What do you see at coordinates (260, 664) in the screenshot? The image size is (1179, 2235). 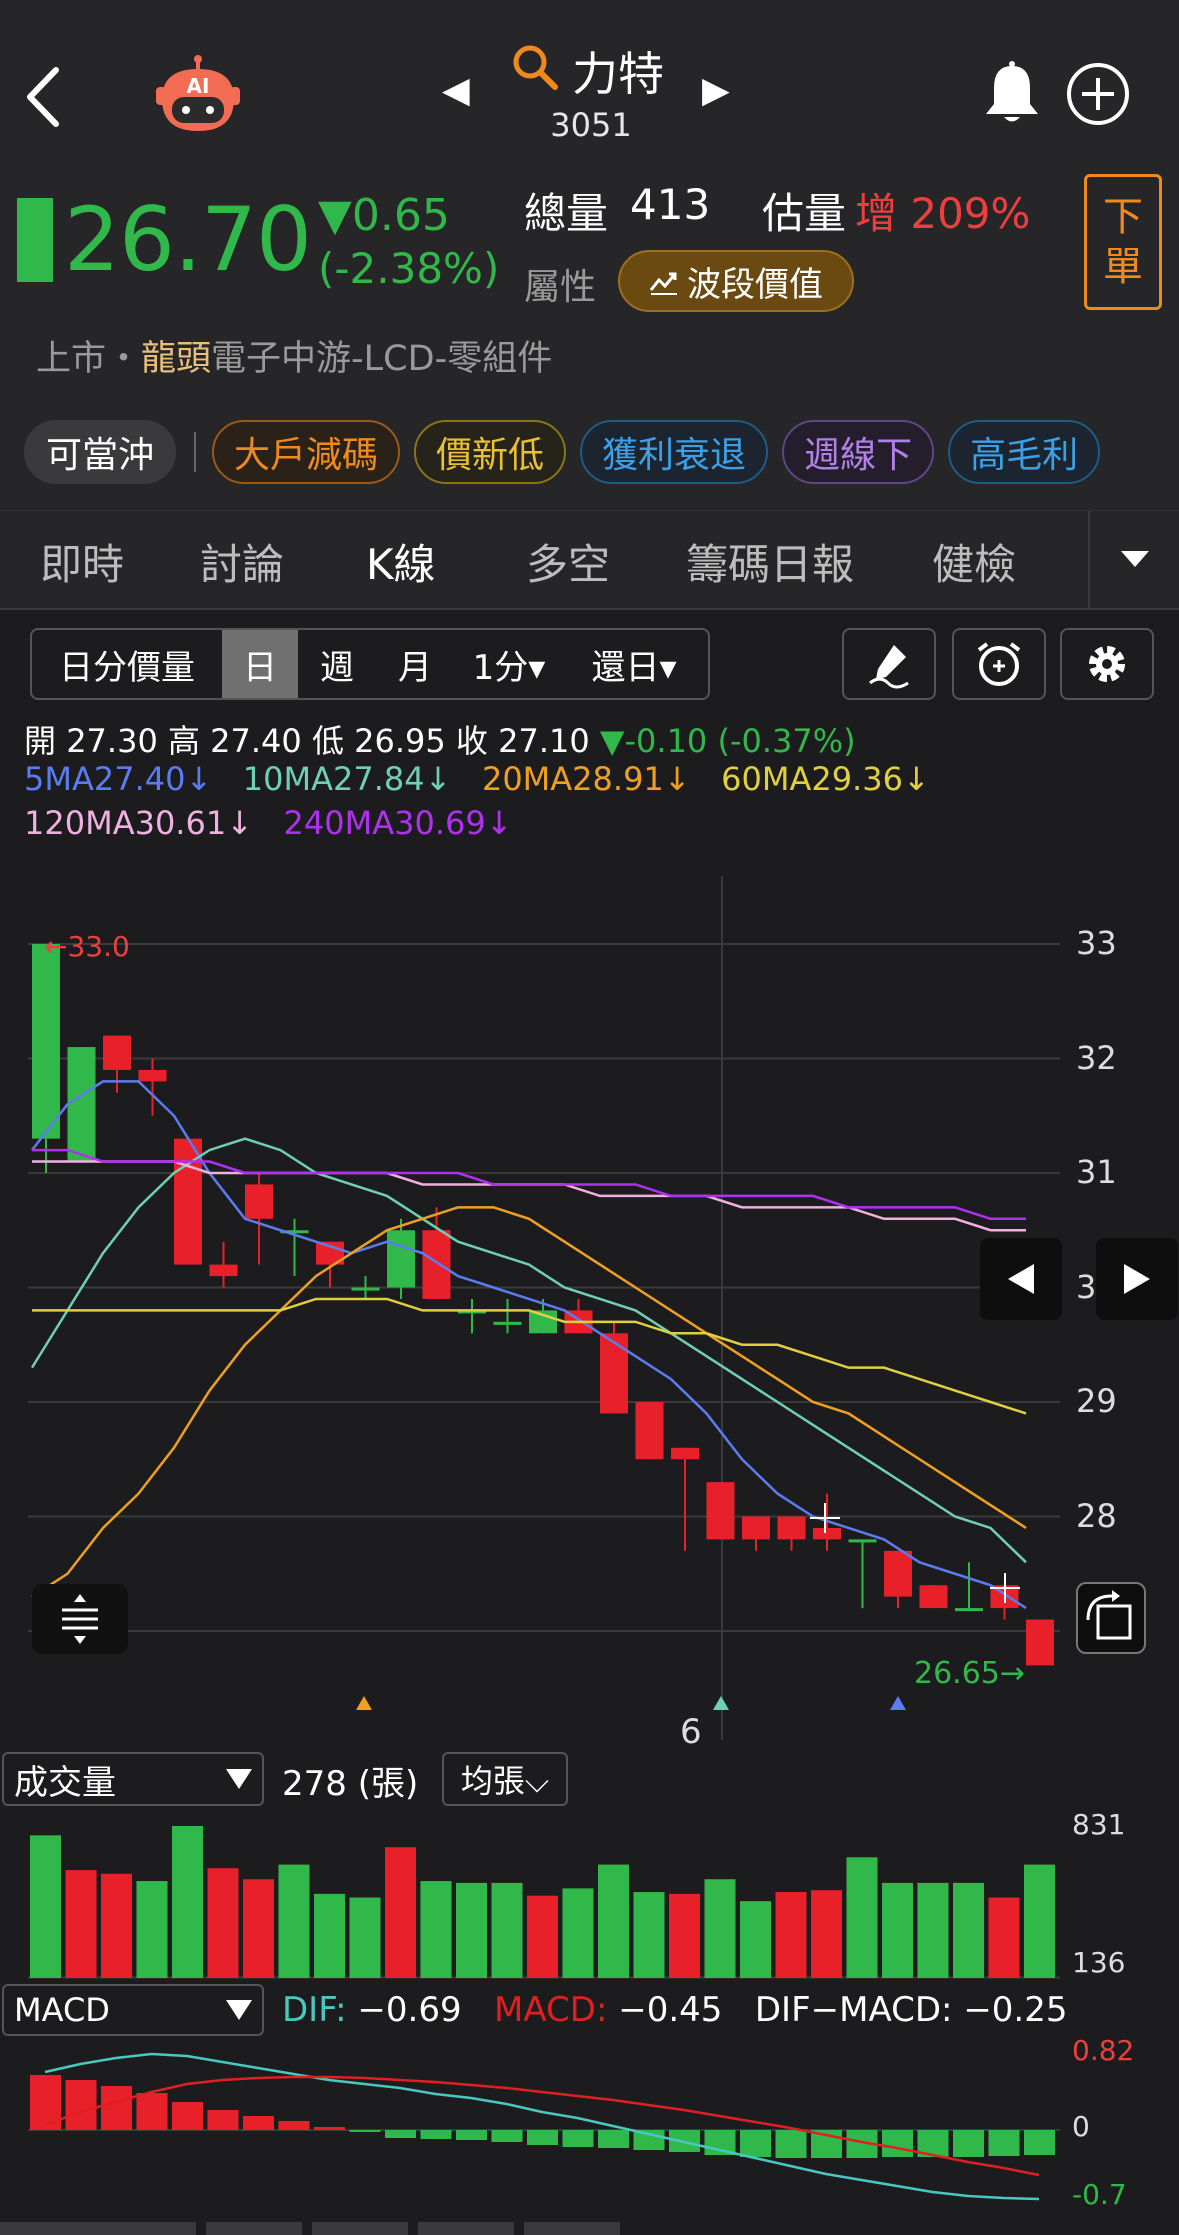 I see `period-day: 日` at bounding box center [260, 664].